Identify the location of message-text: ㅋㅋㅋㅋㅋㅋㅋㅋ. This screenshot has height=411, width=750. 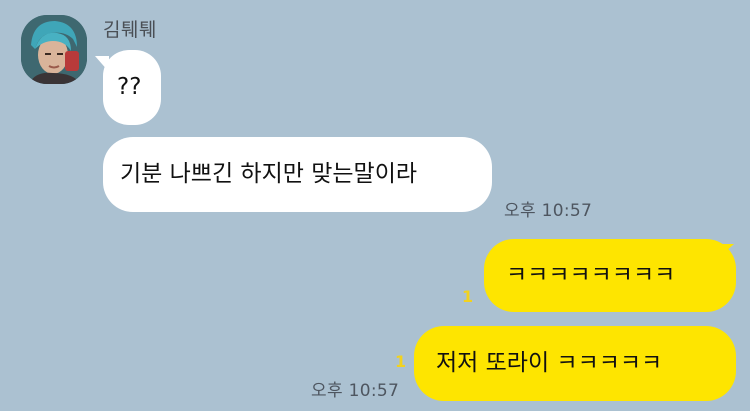
(591, 275).